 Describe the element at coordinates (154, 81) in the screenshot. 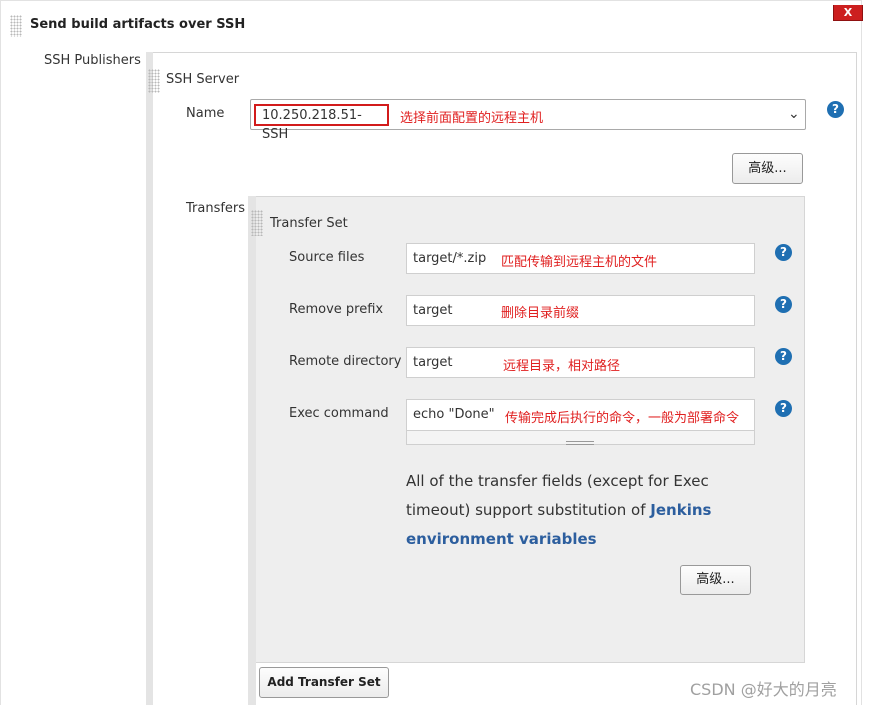

I see `ssh-server-drag-handle-icon` at that location.